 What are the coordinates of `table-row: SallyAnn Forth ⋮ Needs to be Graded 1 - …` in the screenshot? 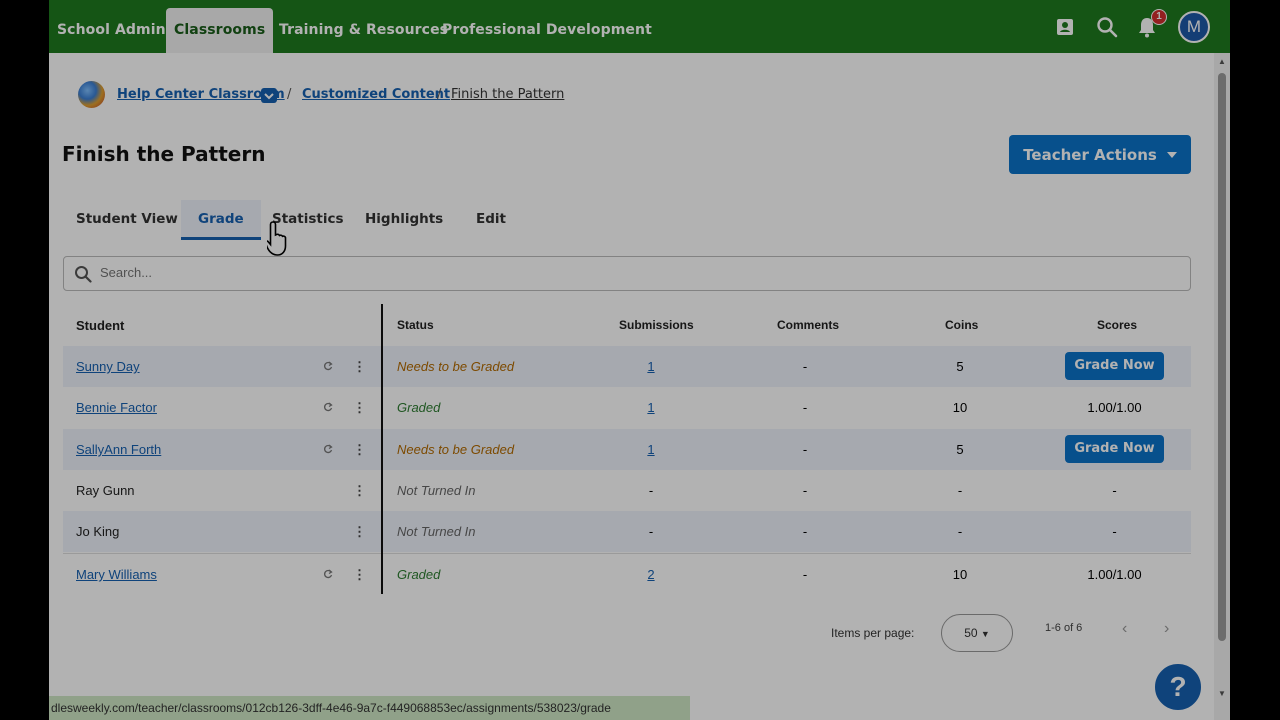 It's located at (627, 449).